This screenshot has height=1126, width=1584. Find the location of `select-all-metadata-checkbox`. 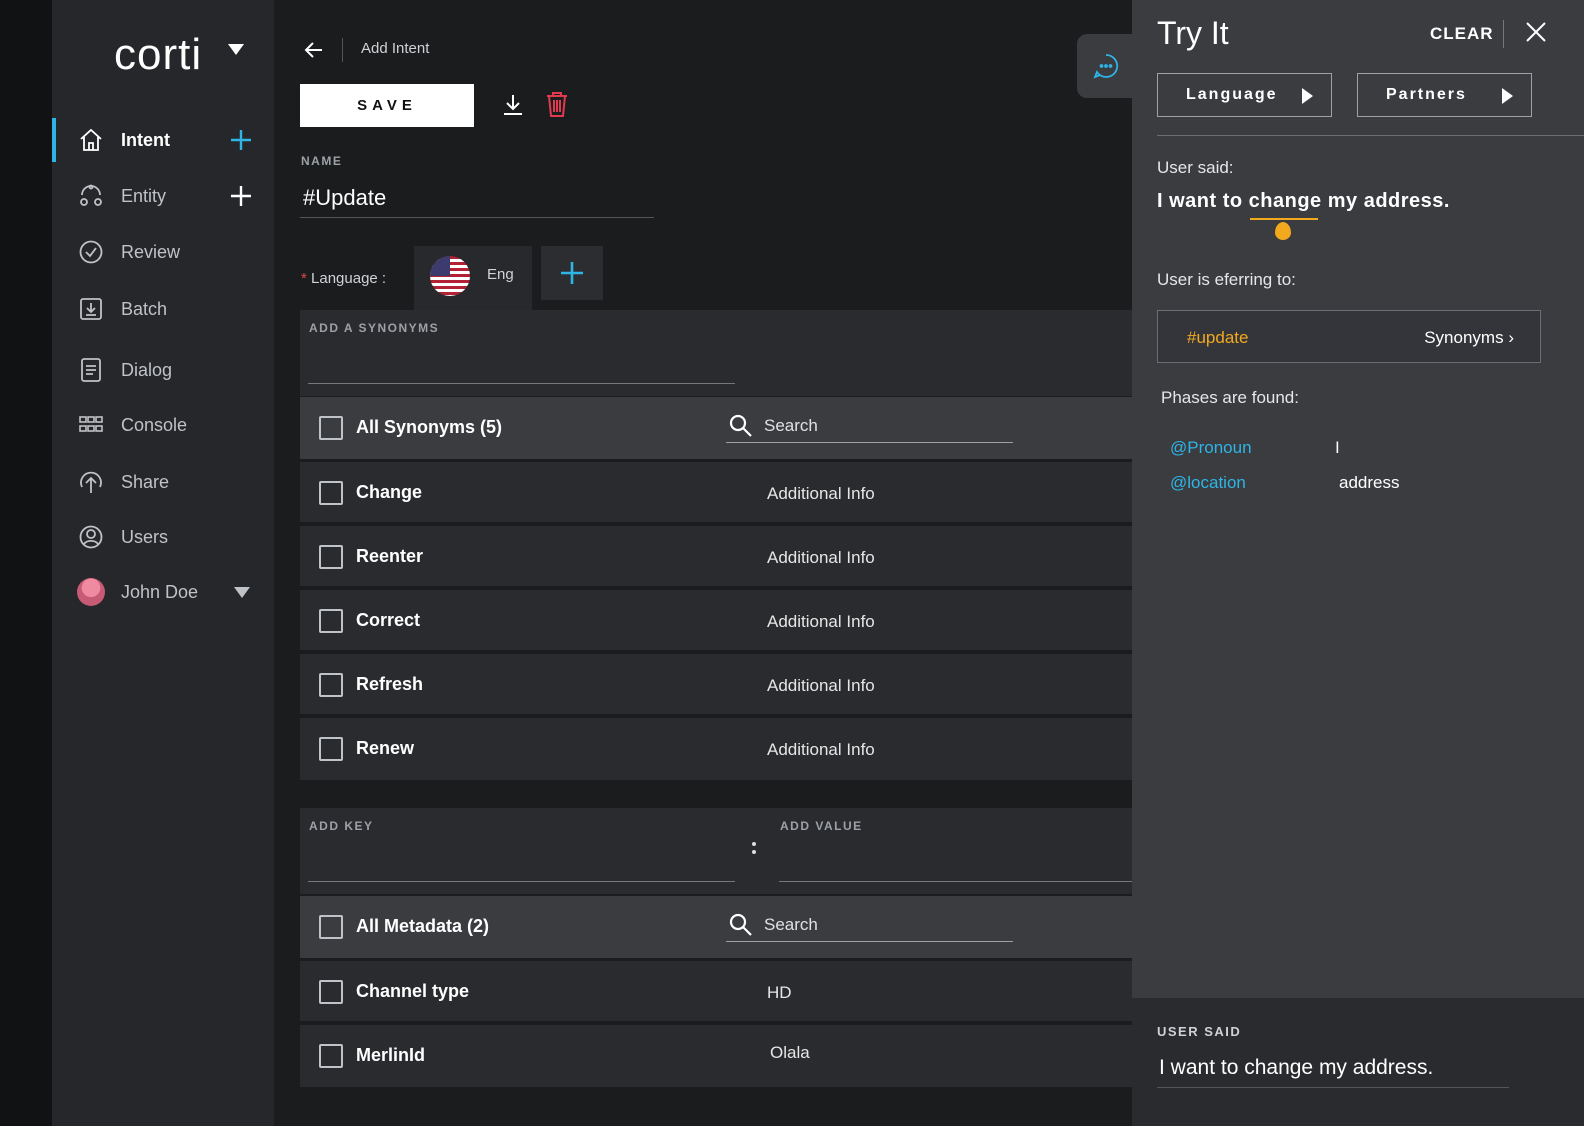

select-all-metadata-checkbox is located at coordinates (331, 927).